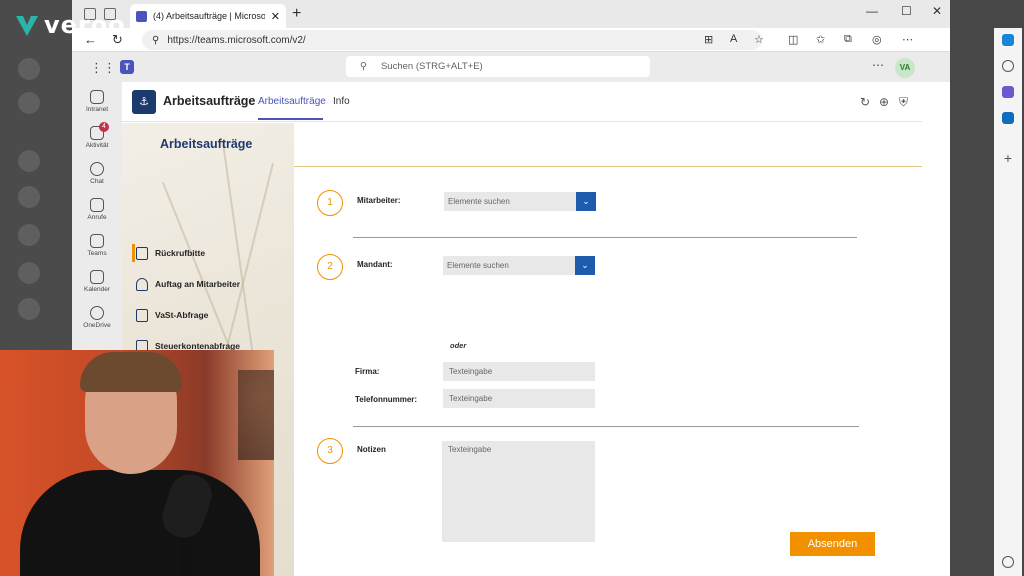 The image size is (1024, 576). I want to click on presenter-body, so click(140, 523).